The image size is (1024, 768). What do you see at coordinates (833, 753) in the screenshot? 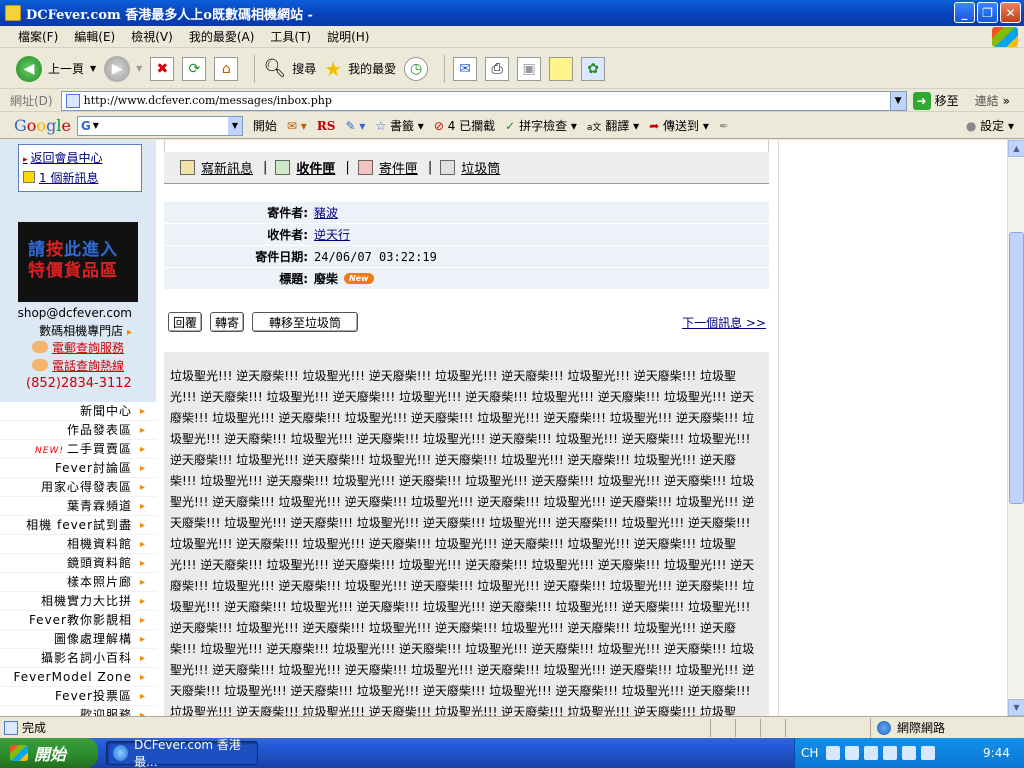
I see `keyboard-icon` at bounding box center [833, 753].